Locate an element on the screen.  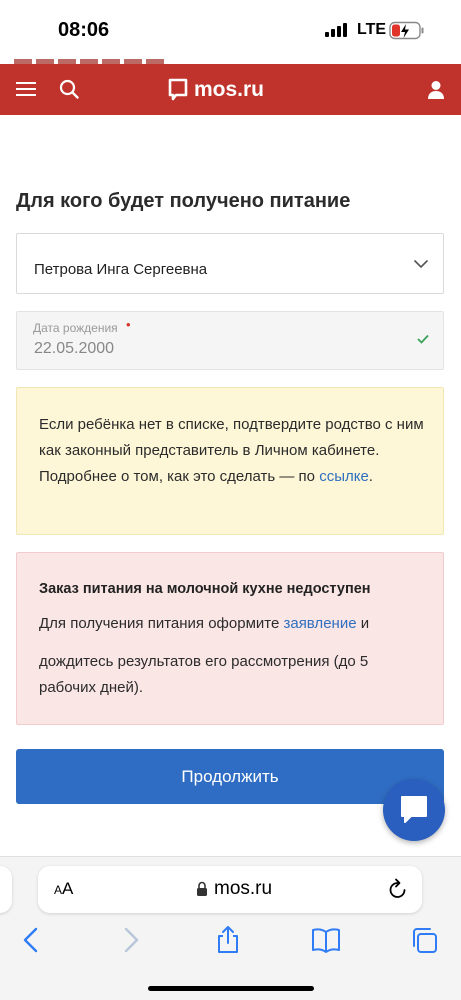
home-indicator is located at coordinates (231, 988).